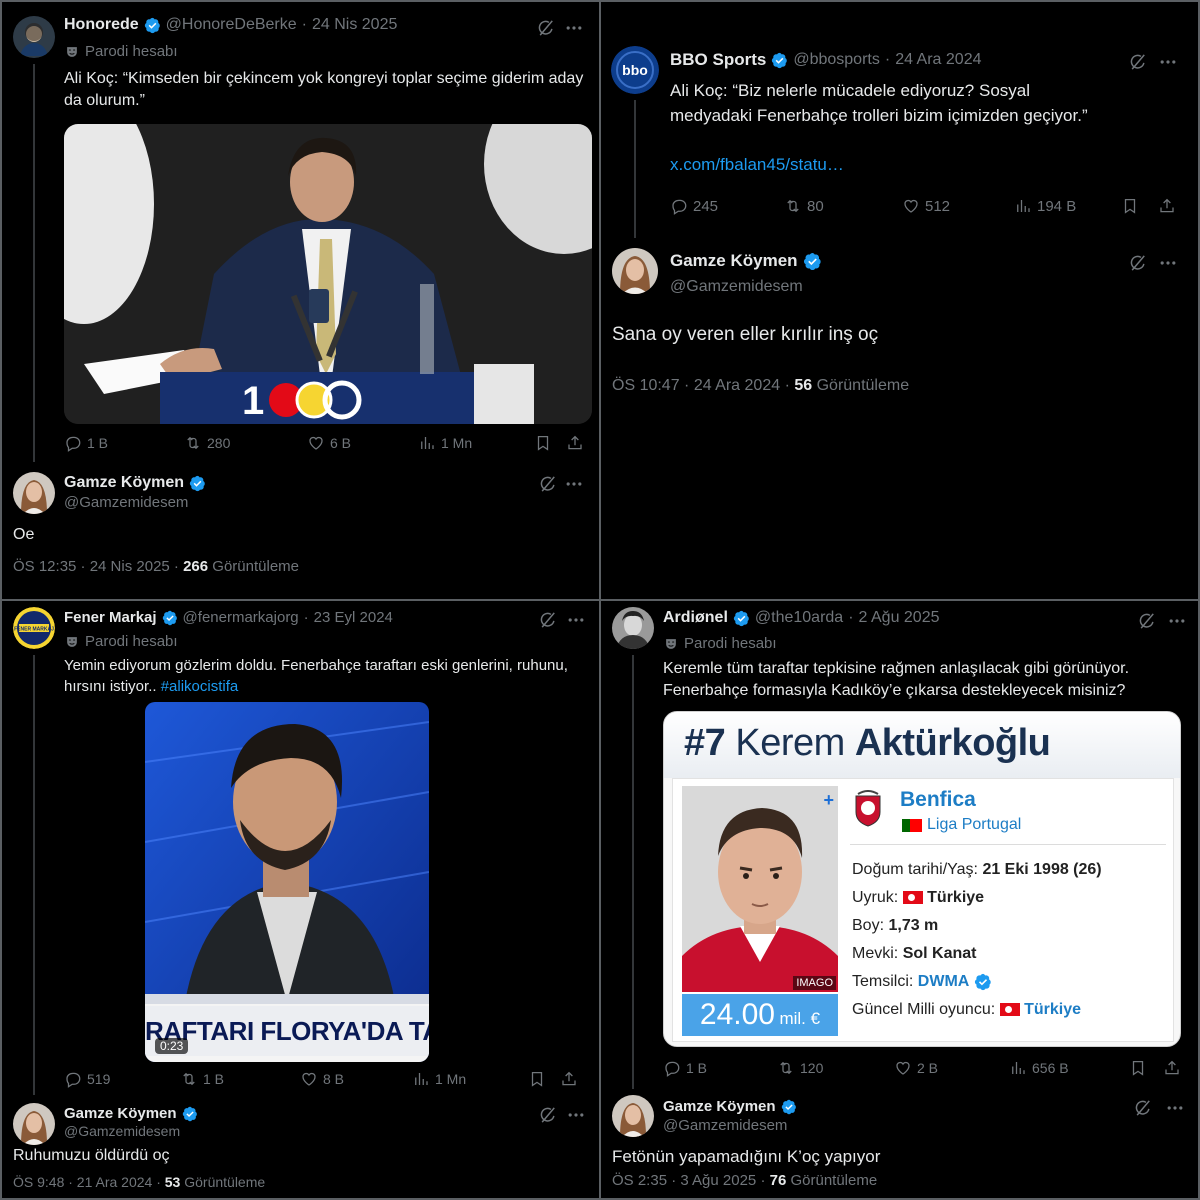 This screenshot has width=1200, height=1200. I want to click on repost-action: 120, so click(800, 1068).